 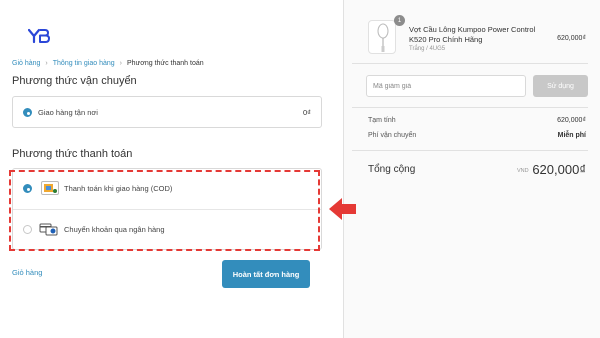 What do you see at coordinates (571, 135) in the screenshot?
I see `shipping-fee-value: Miễn phí` at bounding box center [571, 135].